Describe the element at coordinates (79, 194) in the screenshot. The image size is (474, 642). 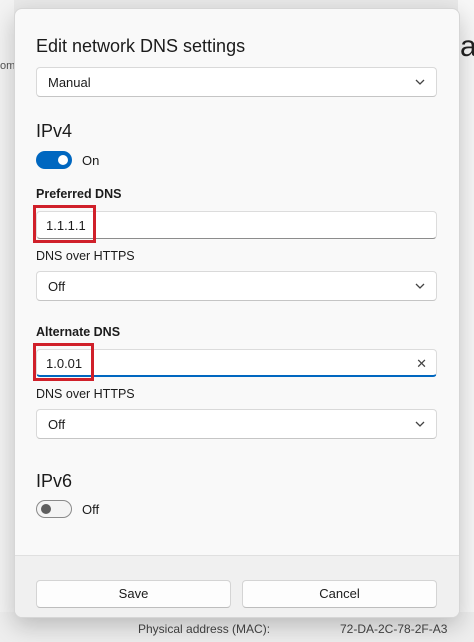
I see `preferred-dns-label: Preferred DNS` at that location.